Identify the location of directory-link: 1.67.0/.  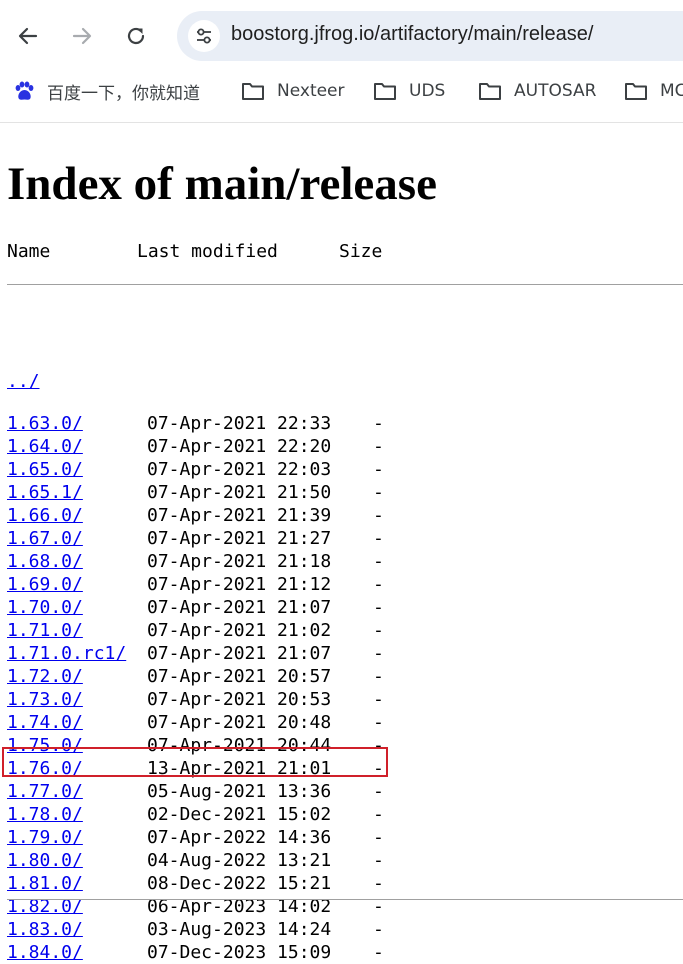
(45, 538).